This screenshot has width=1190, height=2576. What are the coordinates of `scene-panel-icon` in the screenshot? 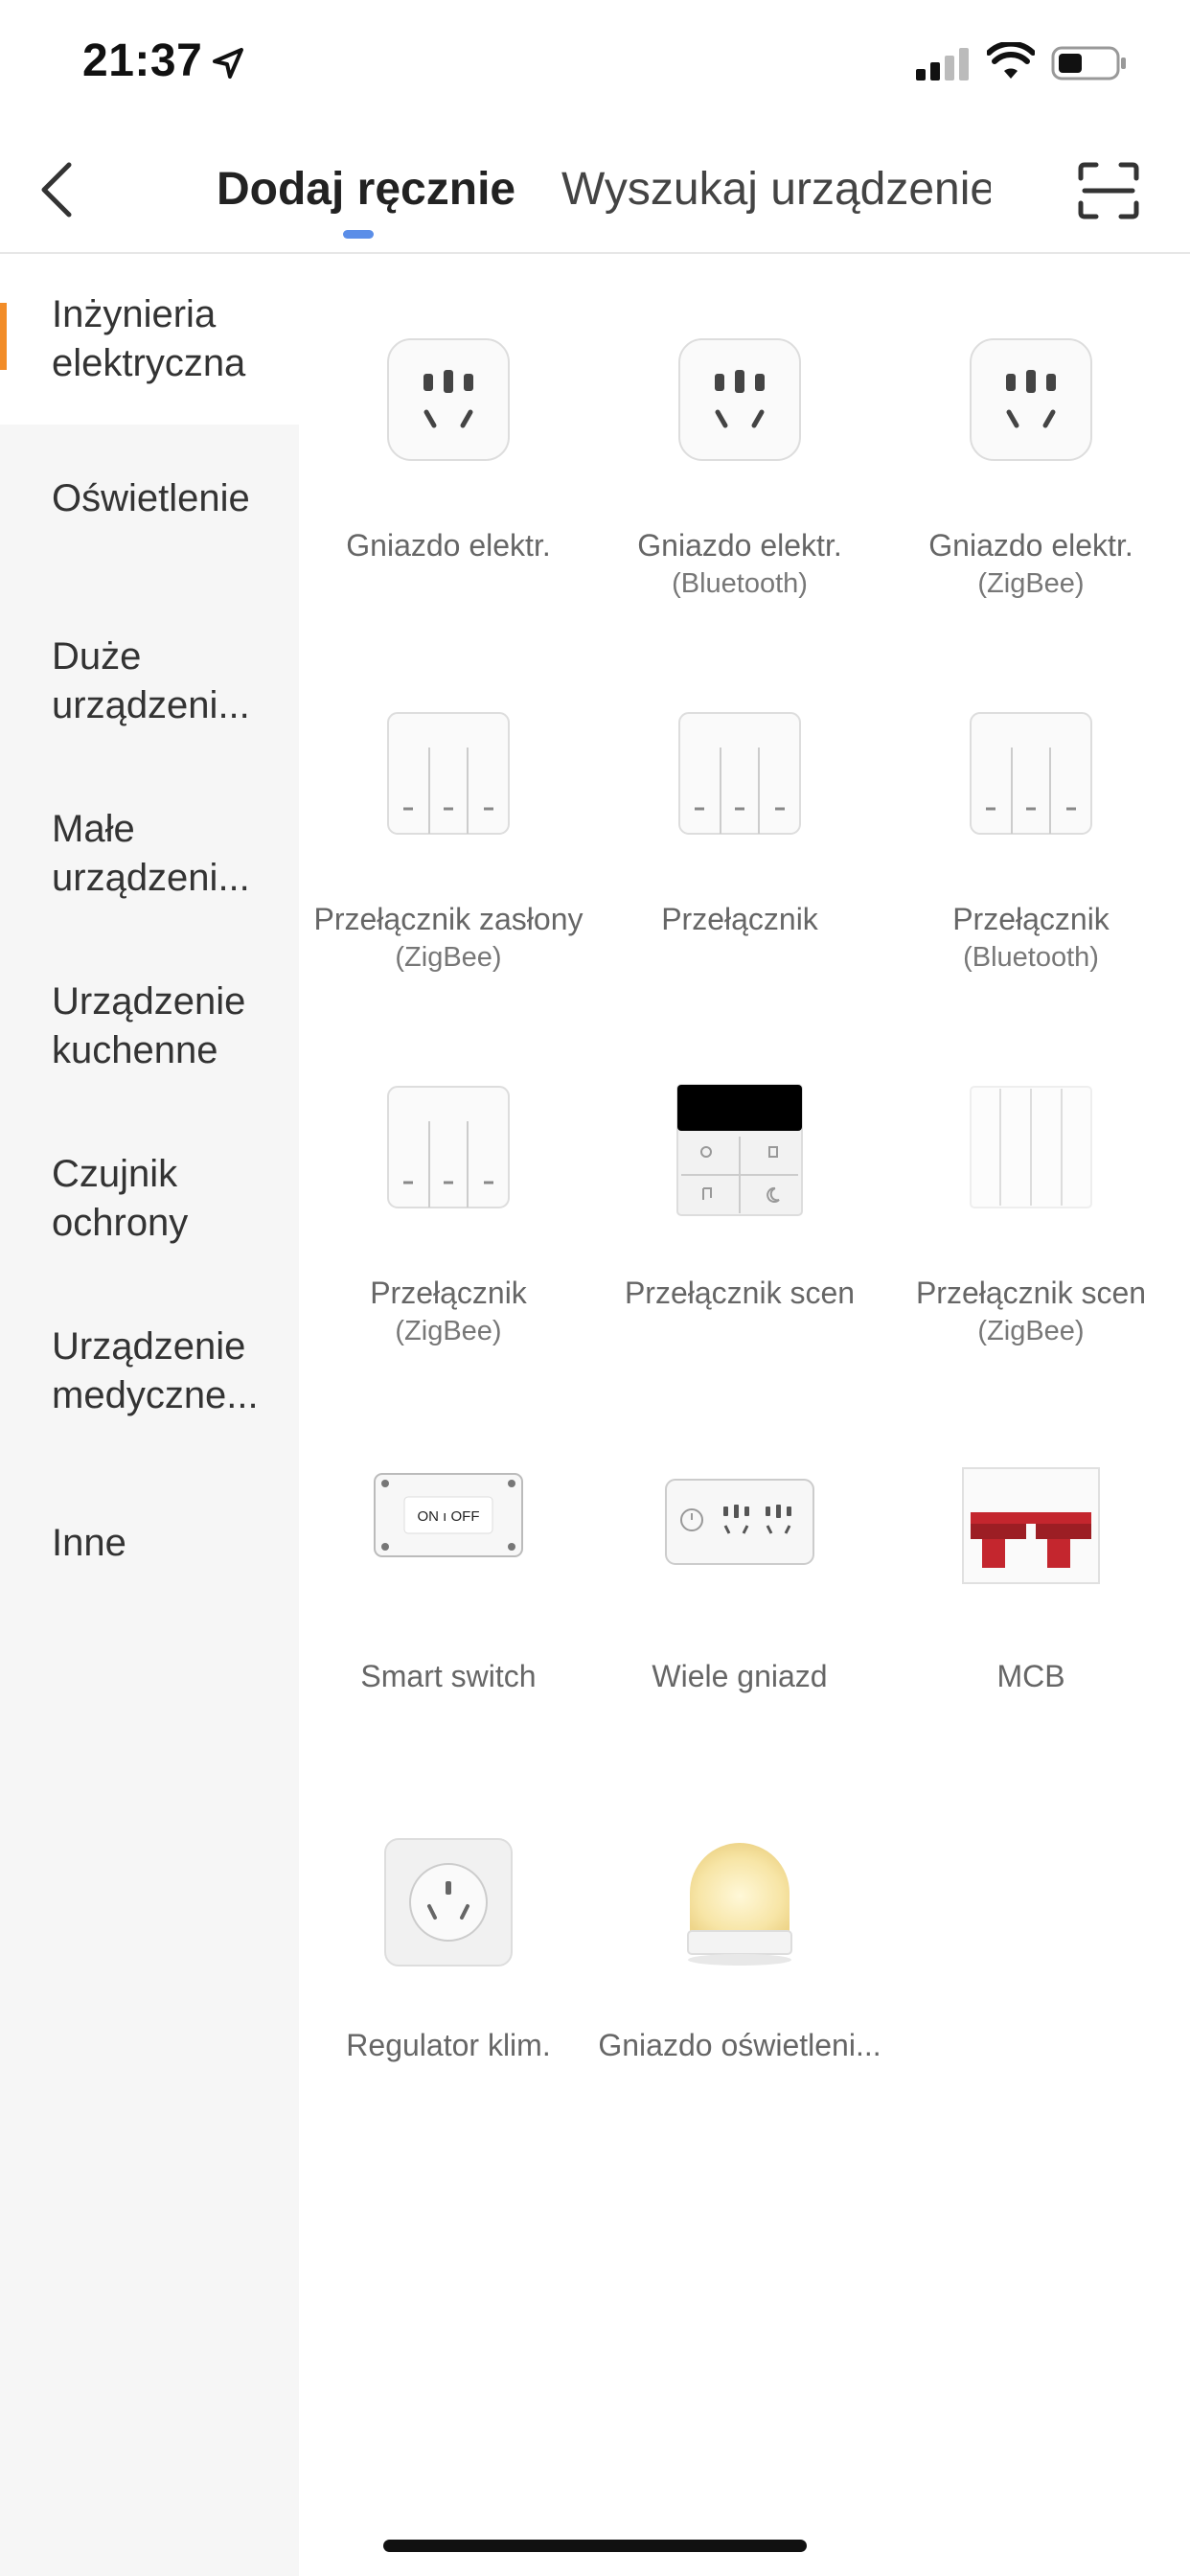 It's located at (1031, 1147).